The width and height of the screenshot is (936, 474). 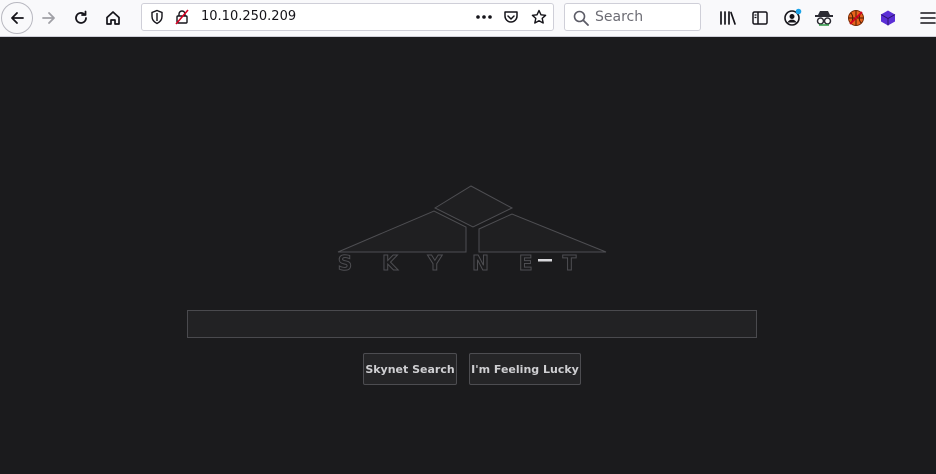 I want to click on home-icon, so click(x=113, y=18).